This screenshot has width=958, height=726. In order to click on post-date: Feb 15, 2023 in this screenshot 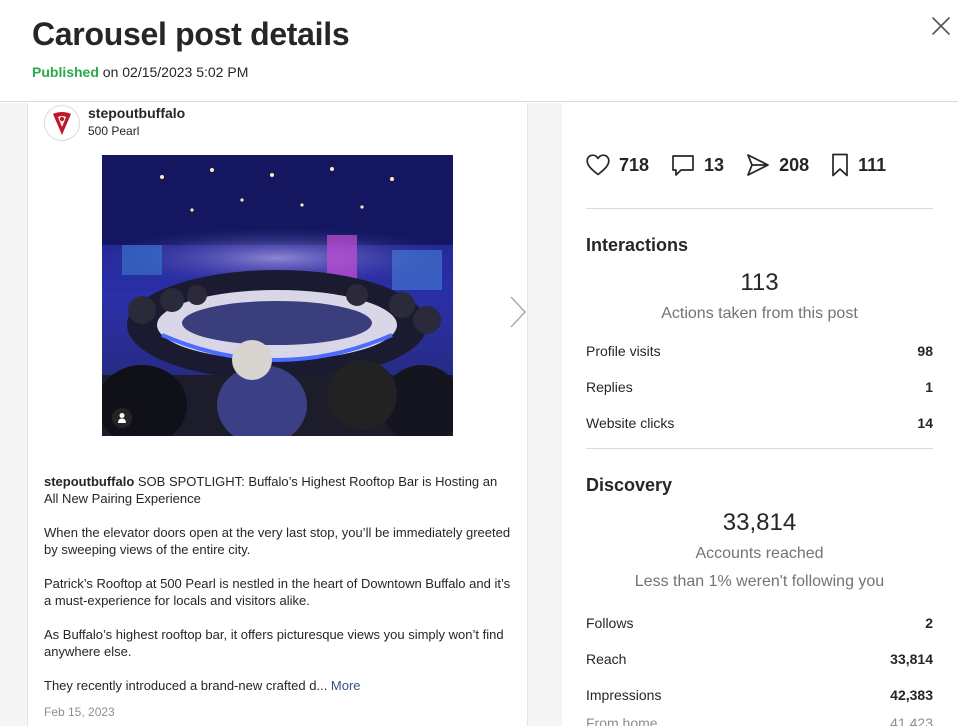, I will do `click(79, 712)`.